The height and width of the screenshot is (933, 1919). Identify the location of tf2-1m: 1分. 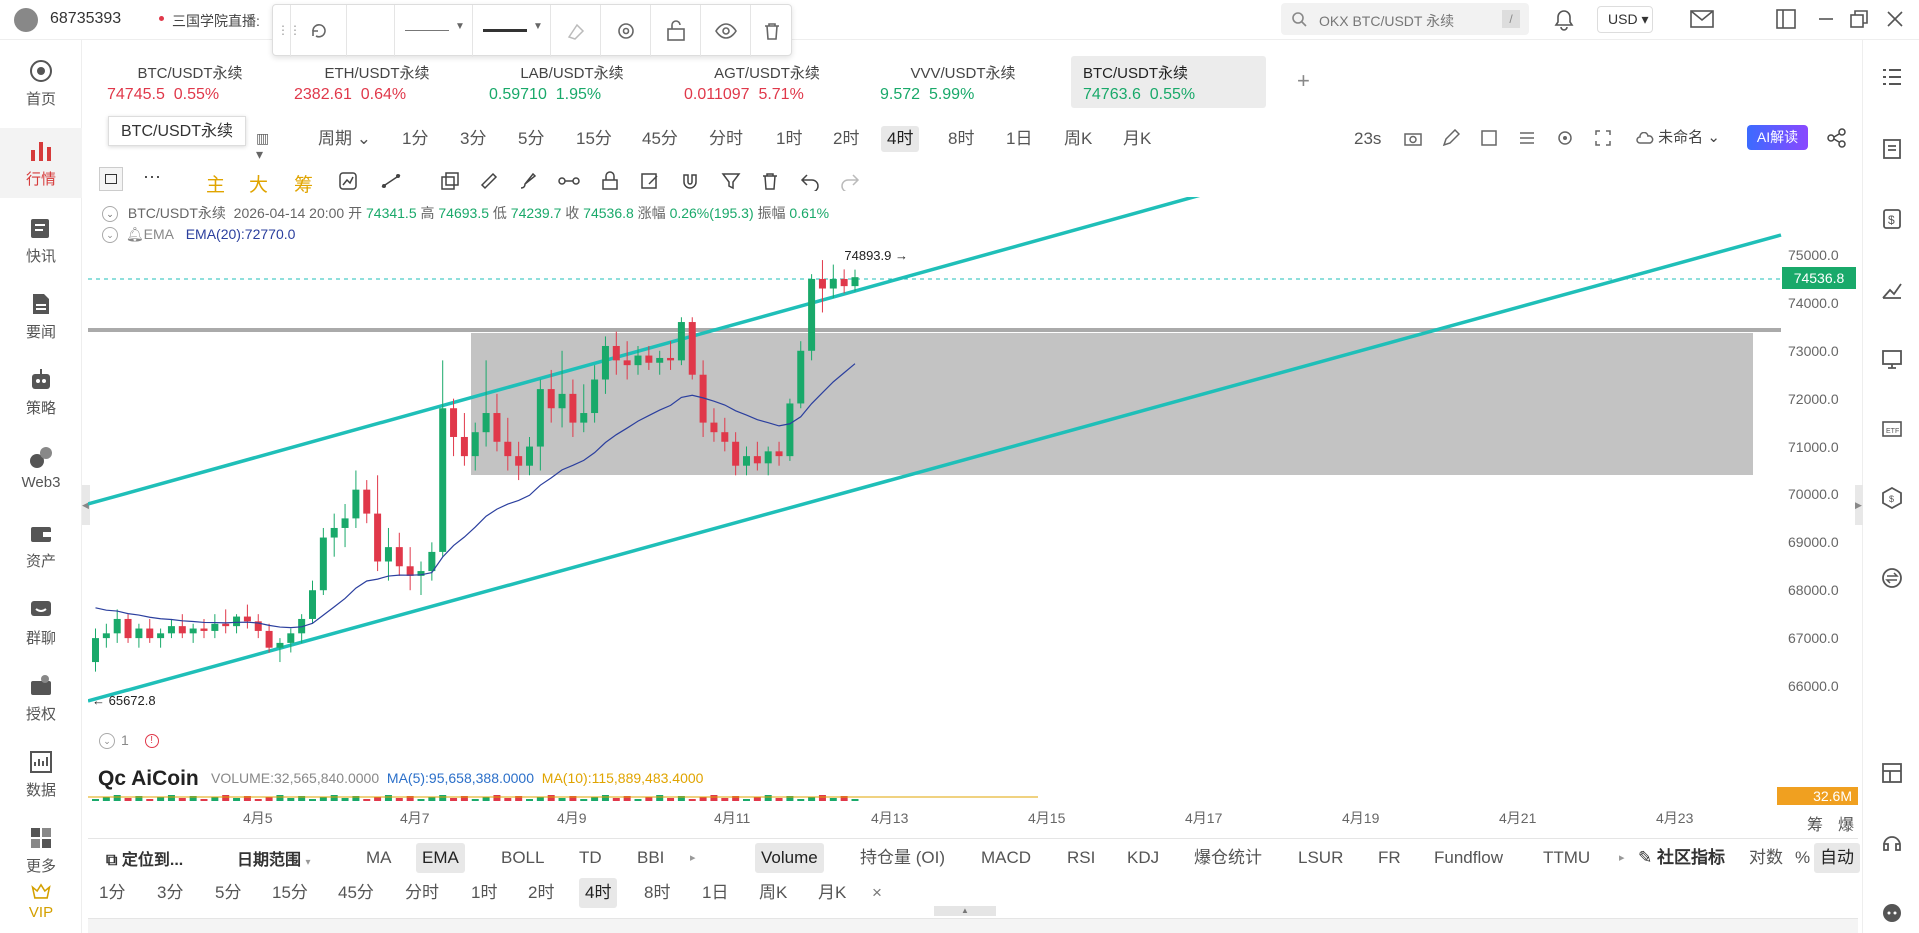
(112, 893).